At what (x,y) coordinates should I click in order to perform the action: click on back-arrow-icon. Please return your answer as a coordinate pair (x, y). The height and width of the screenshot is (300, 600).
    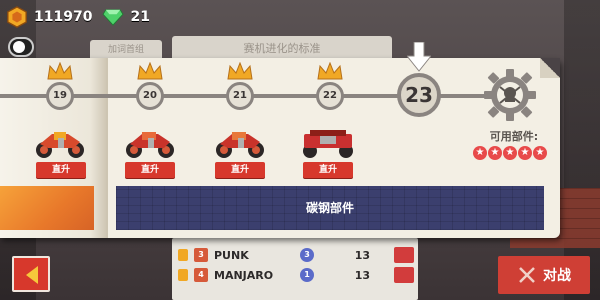
    Looking at the image, I should click on (32, 275).